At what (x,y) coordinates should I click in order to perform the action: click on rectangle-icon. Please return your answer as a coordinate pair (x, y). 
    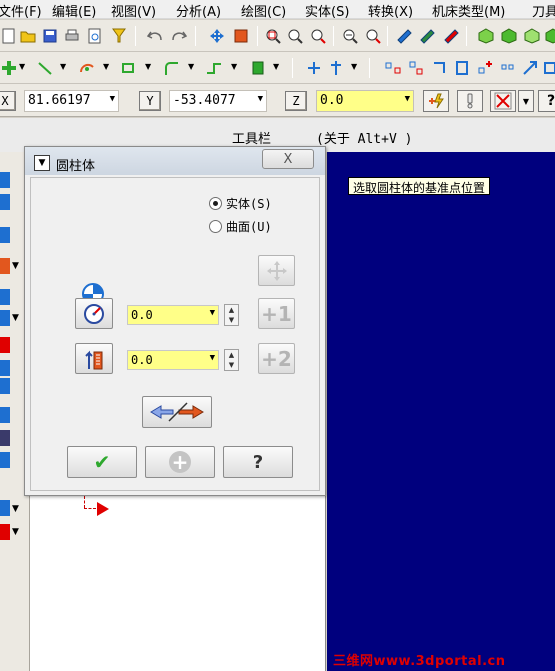
    Looking at the image, I should click on (128, 68).